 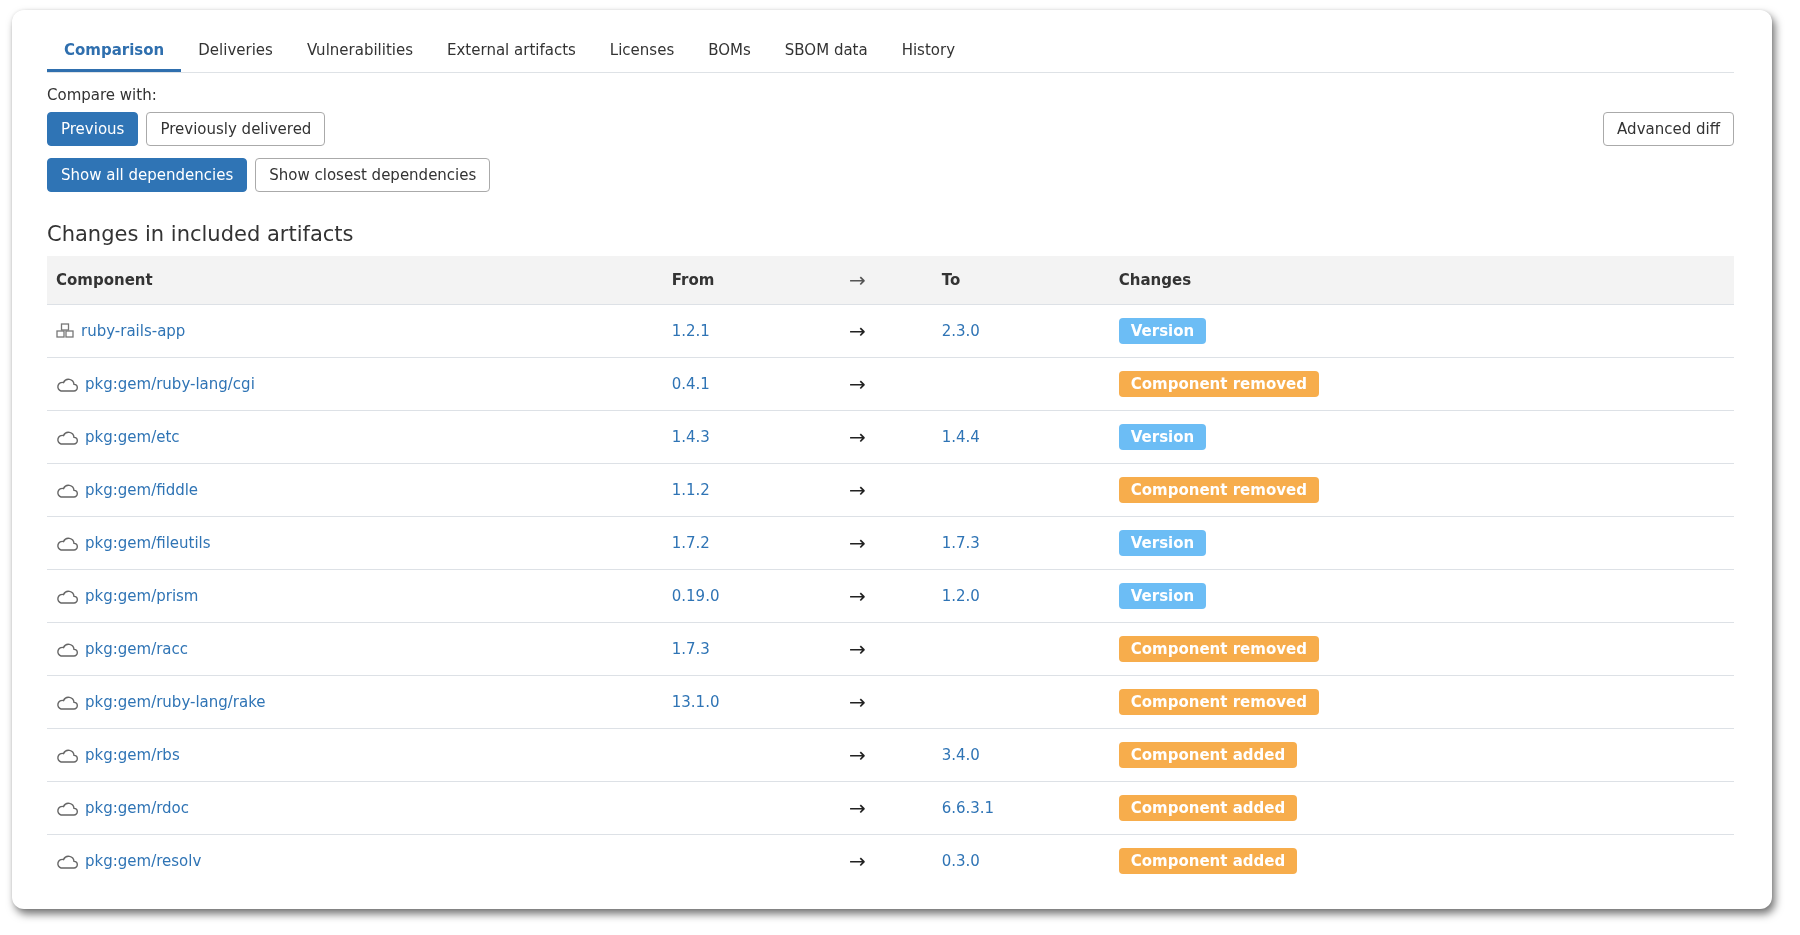 What do you see at coordinates (960, 543) in the screenshot?
I see `to-version-link: 1.7.3` at bounding box center [960, 543].